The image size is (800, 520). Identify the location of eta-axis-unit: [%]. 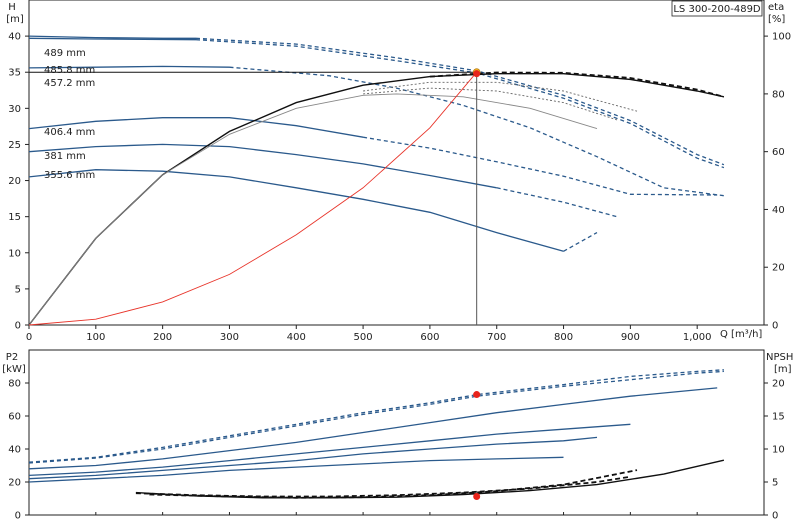
(776, 19).